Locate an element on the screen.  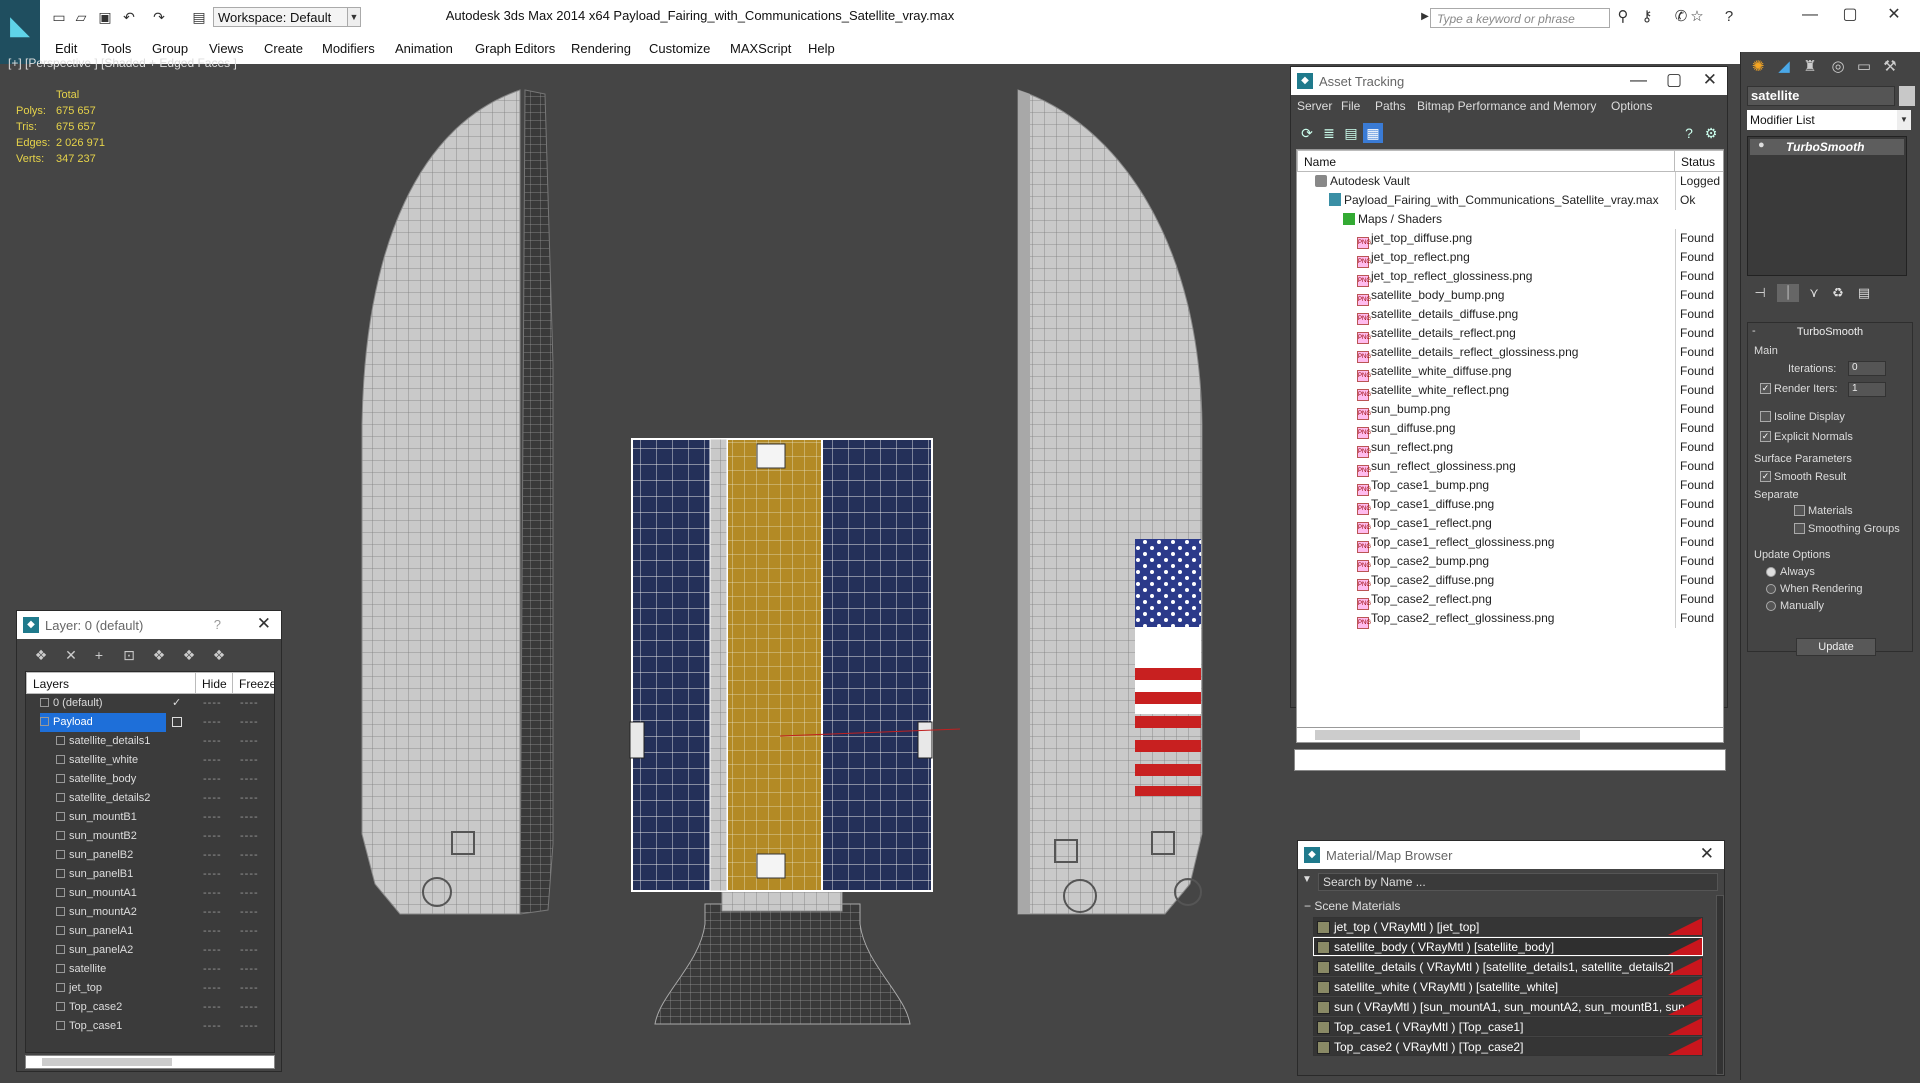
hide-all-icon: ❖ is located at coordinates (189, 655).